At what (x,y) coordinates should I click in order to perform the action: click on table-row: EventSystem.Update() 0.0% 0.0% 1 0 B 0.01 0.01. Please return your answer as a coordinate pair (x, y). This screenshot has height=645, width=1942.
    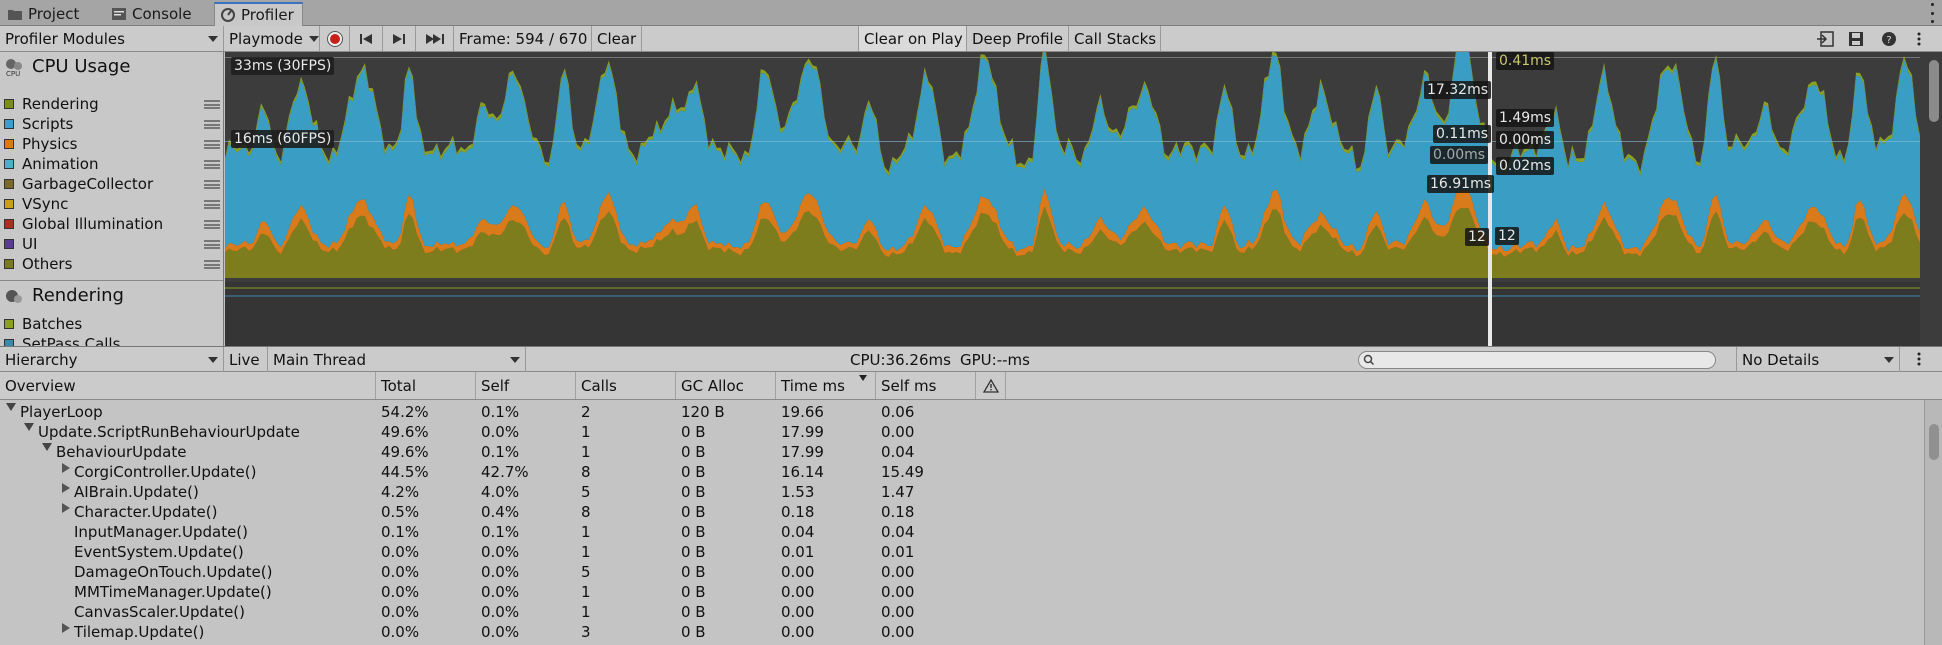
    Looking at the image, I should click on (962, 552).